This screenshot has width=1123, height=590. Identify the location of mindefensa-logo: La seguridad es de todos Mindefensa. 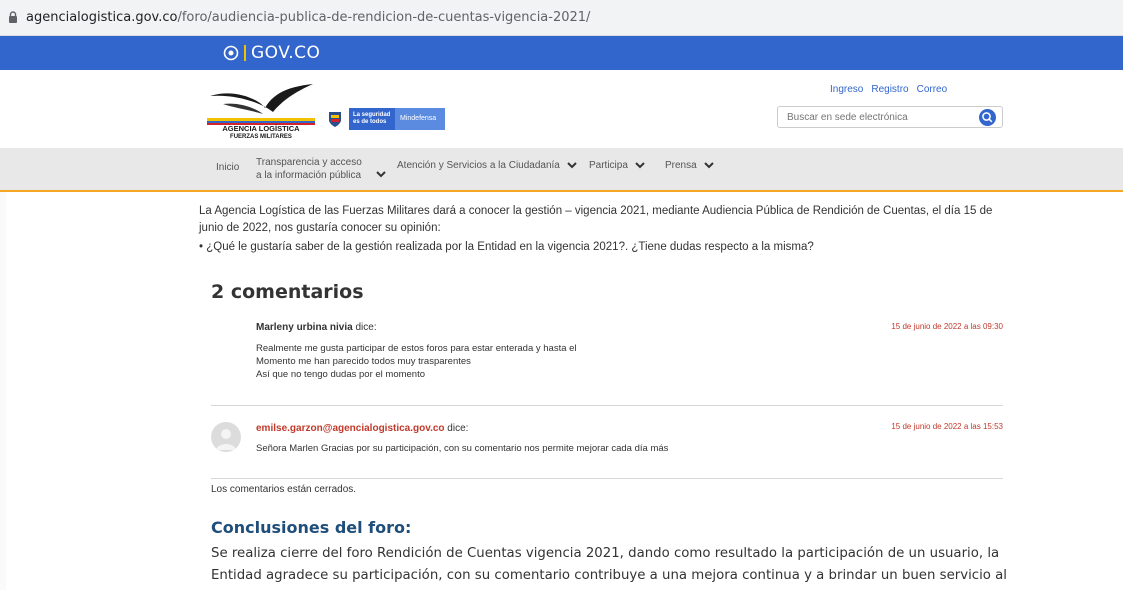
(386, 119).